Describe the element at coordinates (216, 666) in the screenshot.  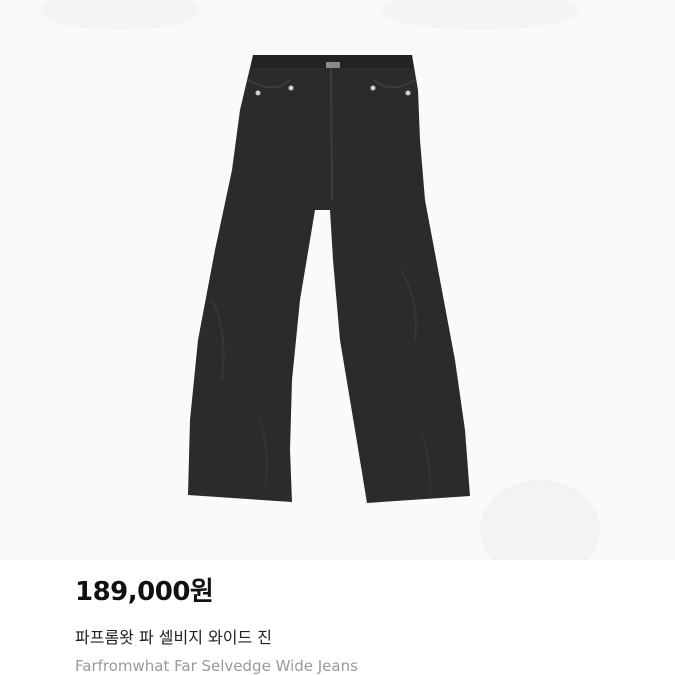
I see `product-name-english: Farfromwhat Far Selvedge Wide Jeans` at that location.